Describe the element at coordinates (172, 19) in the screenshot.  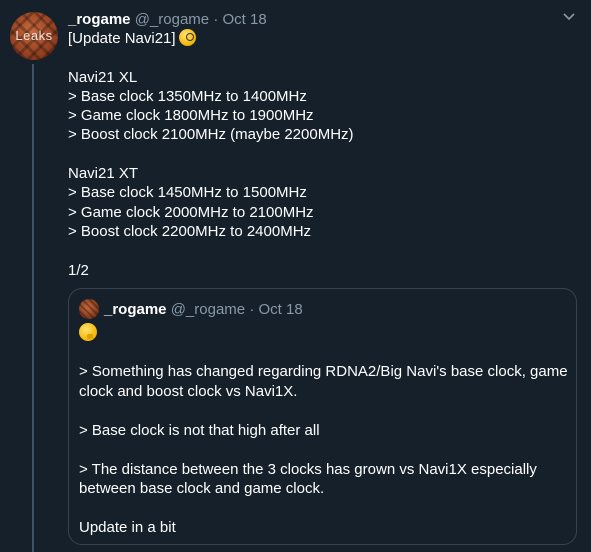
I see `author-handle: @_rogame` at that location.